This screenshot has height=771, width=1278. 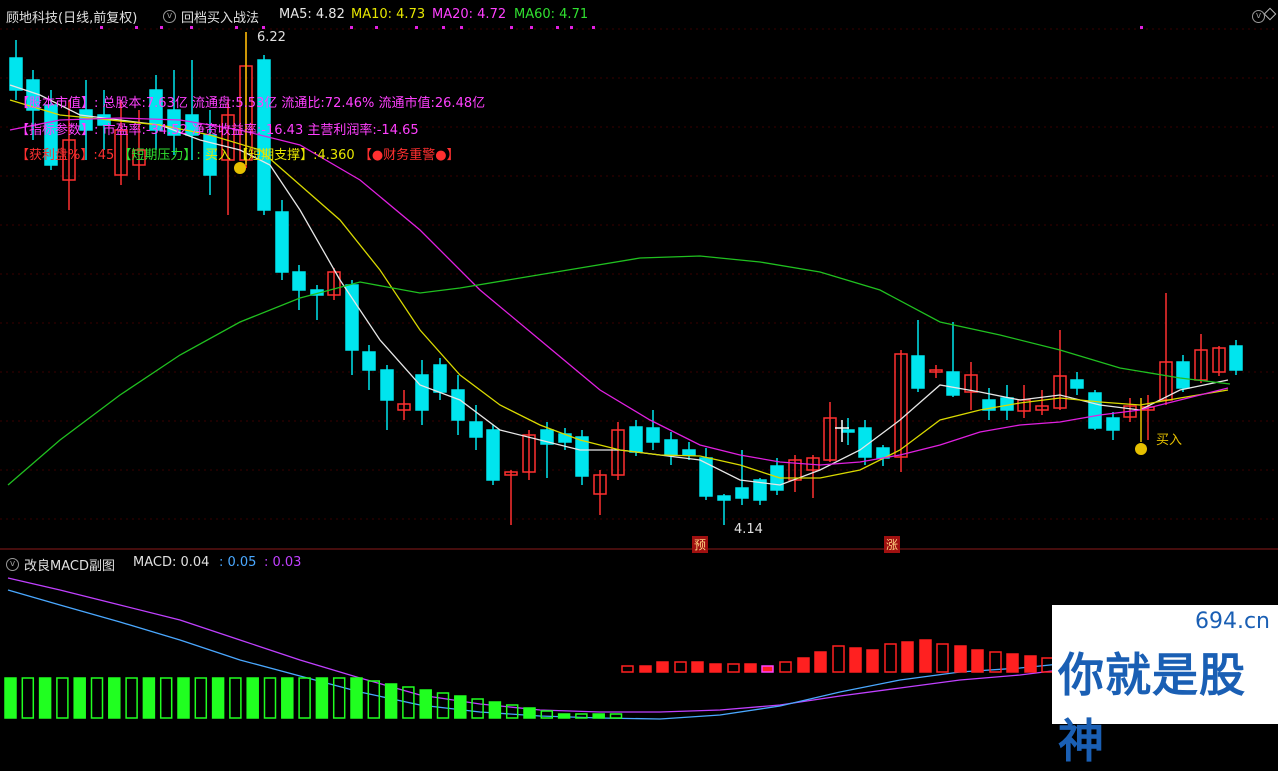 I want to click on ma5-value: MA5: 4.82, so click(x=312, y=14).